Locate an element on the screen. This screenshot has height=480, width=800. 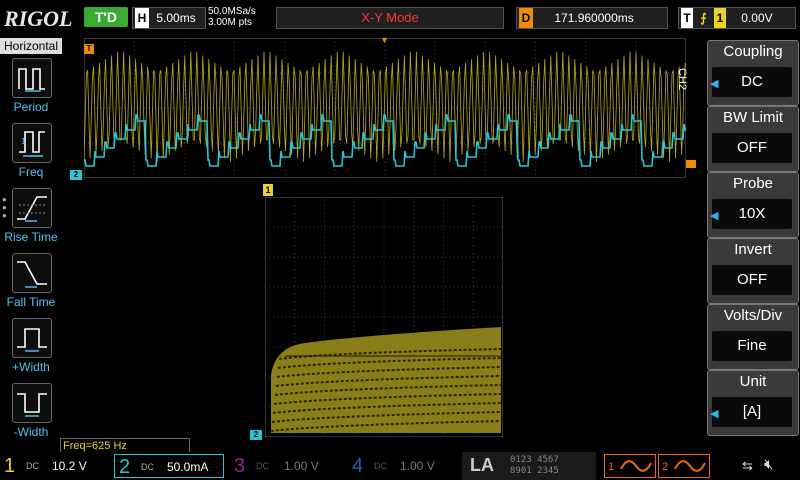
trigger-source: 1 is located at coordinates (719, 18).